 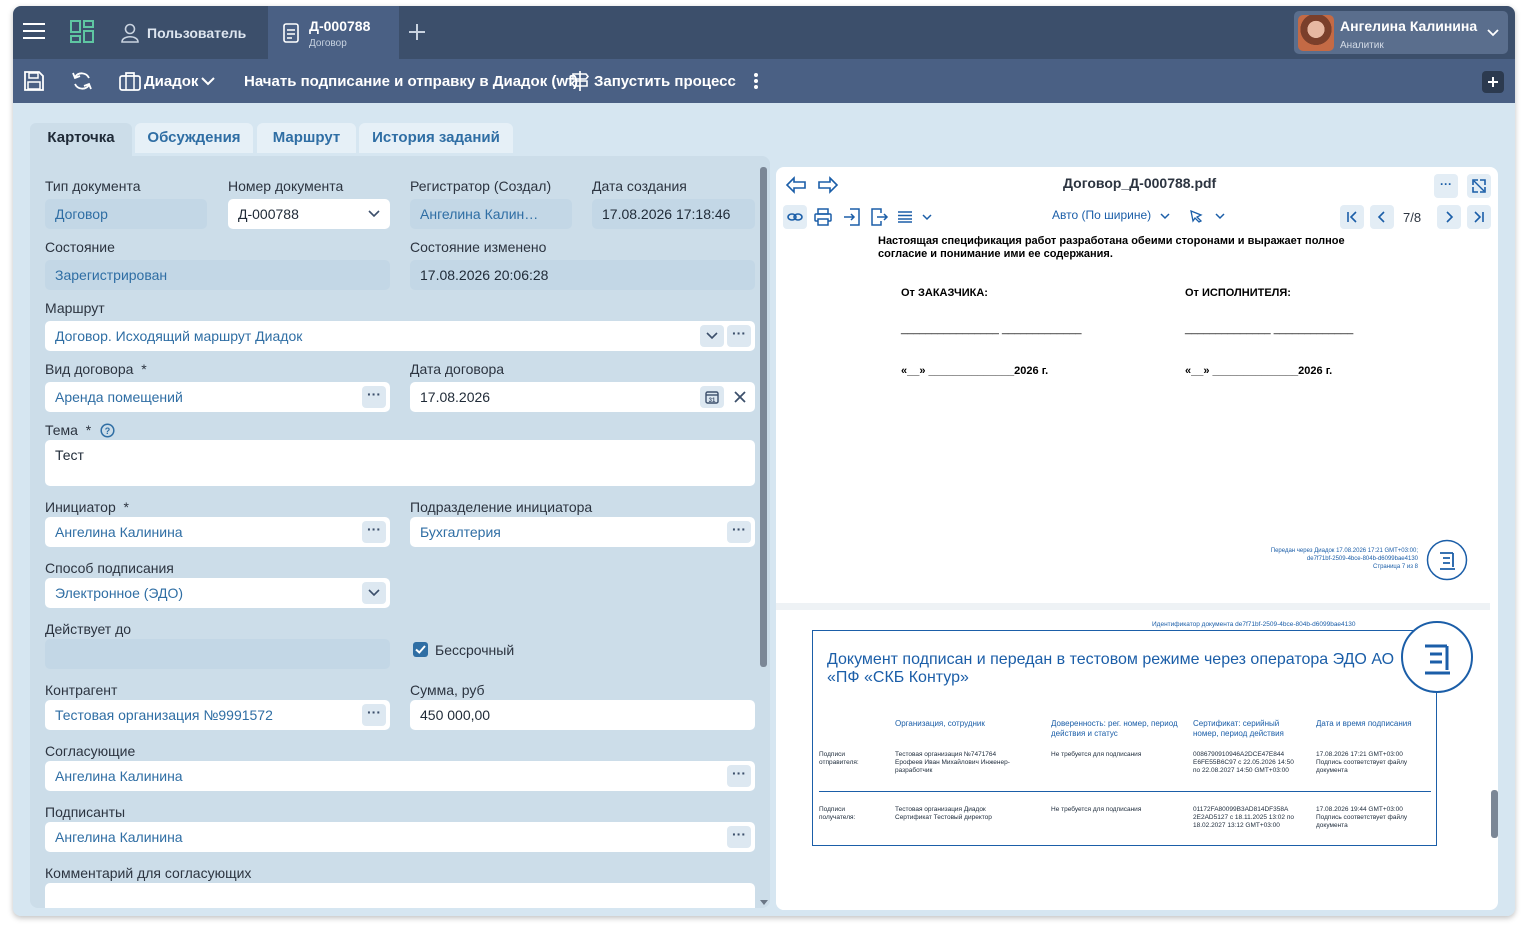 What do you see at coordinates (823, 217) in the screenshot?
I see `print-icon` at bounding box center [823, 217].